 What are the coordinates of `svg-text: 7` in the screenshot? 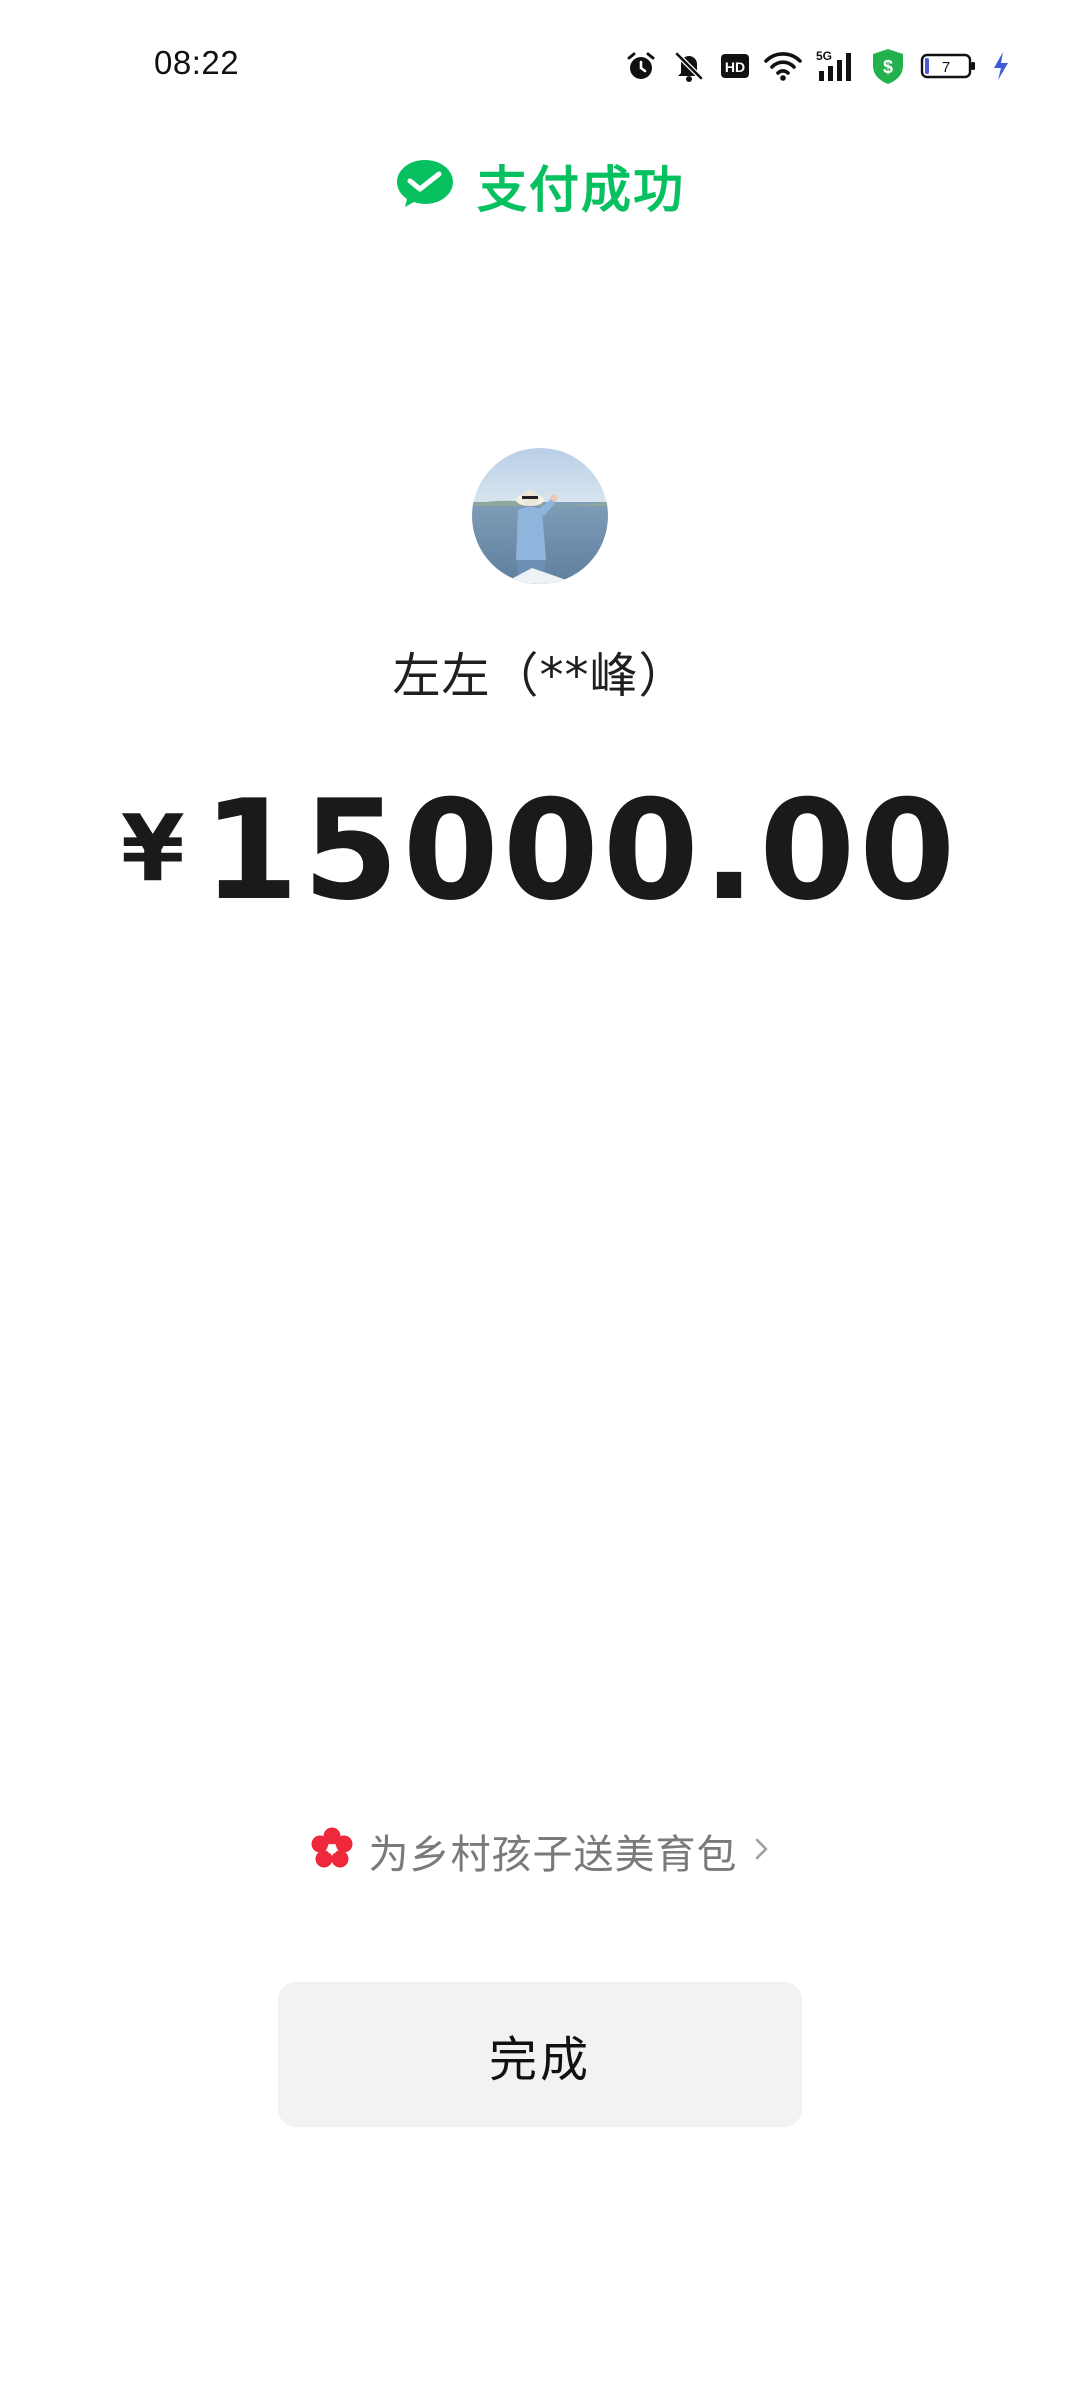 It's located at (946, 67).